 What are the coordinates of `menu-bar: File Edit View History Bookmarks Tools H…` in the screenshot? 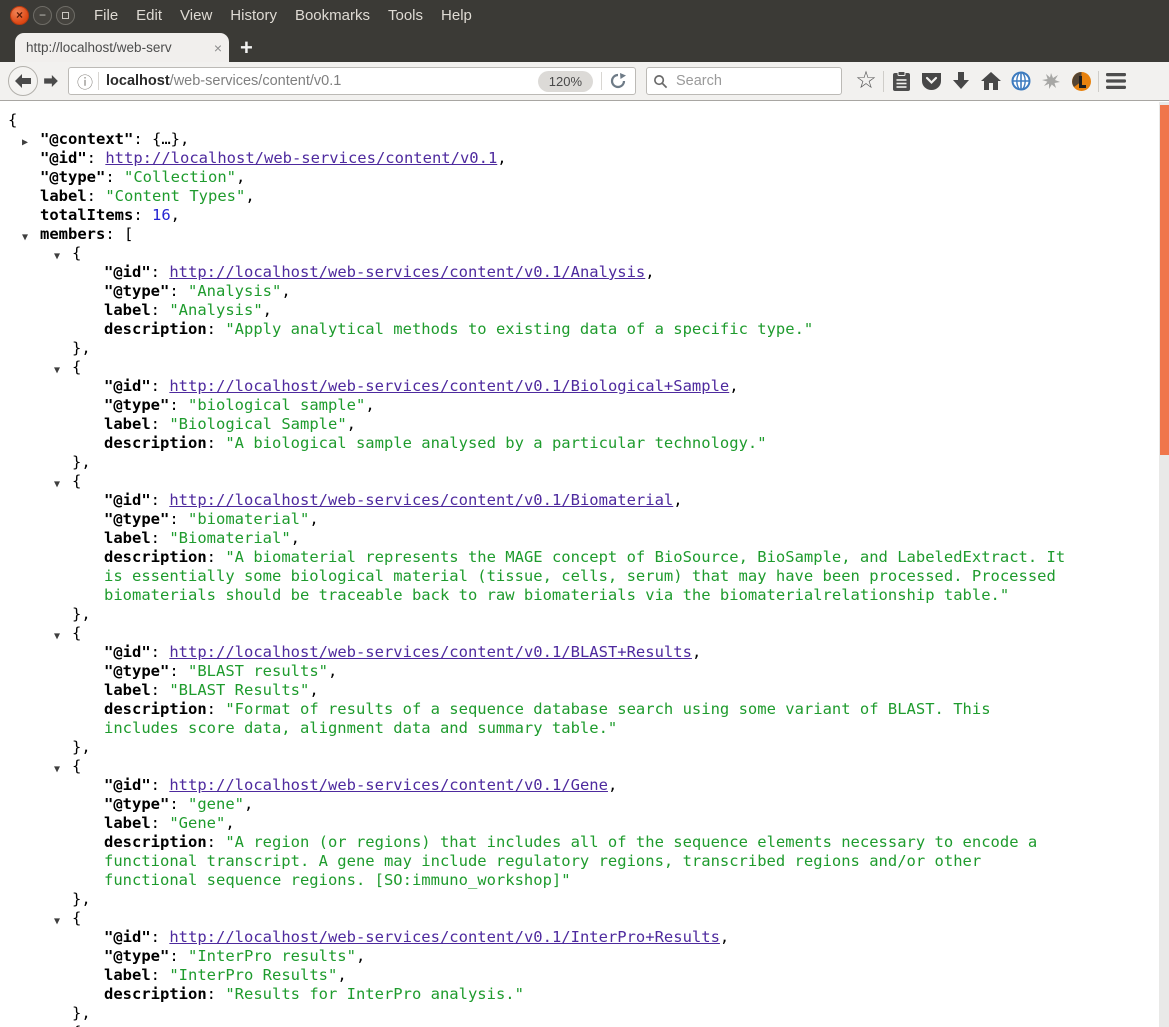 It's located at (283, 15).